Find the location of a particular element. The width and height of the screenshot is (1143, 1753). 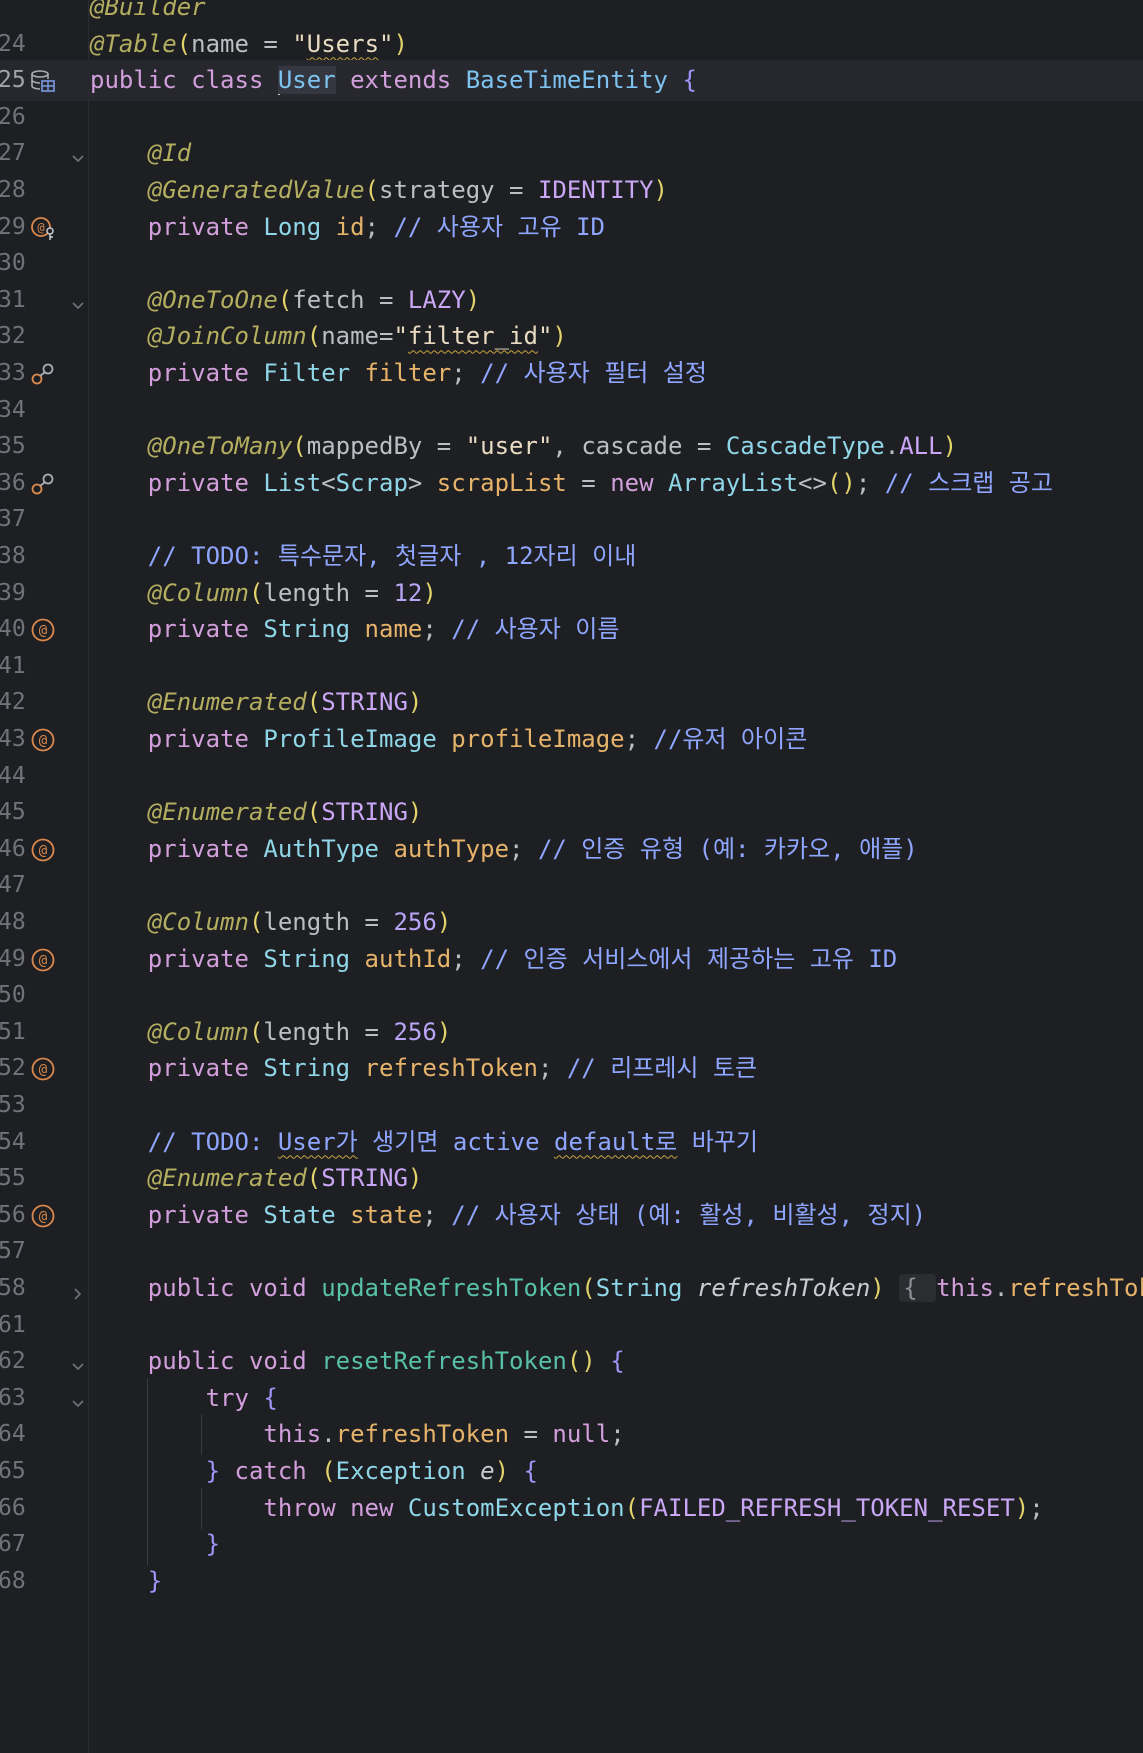

line-number: 46 is located at coordinates (13, 849).